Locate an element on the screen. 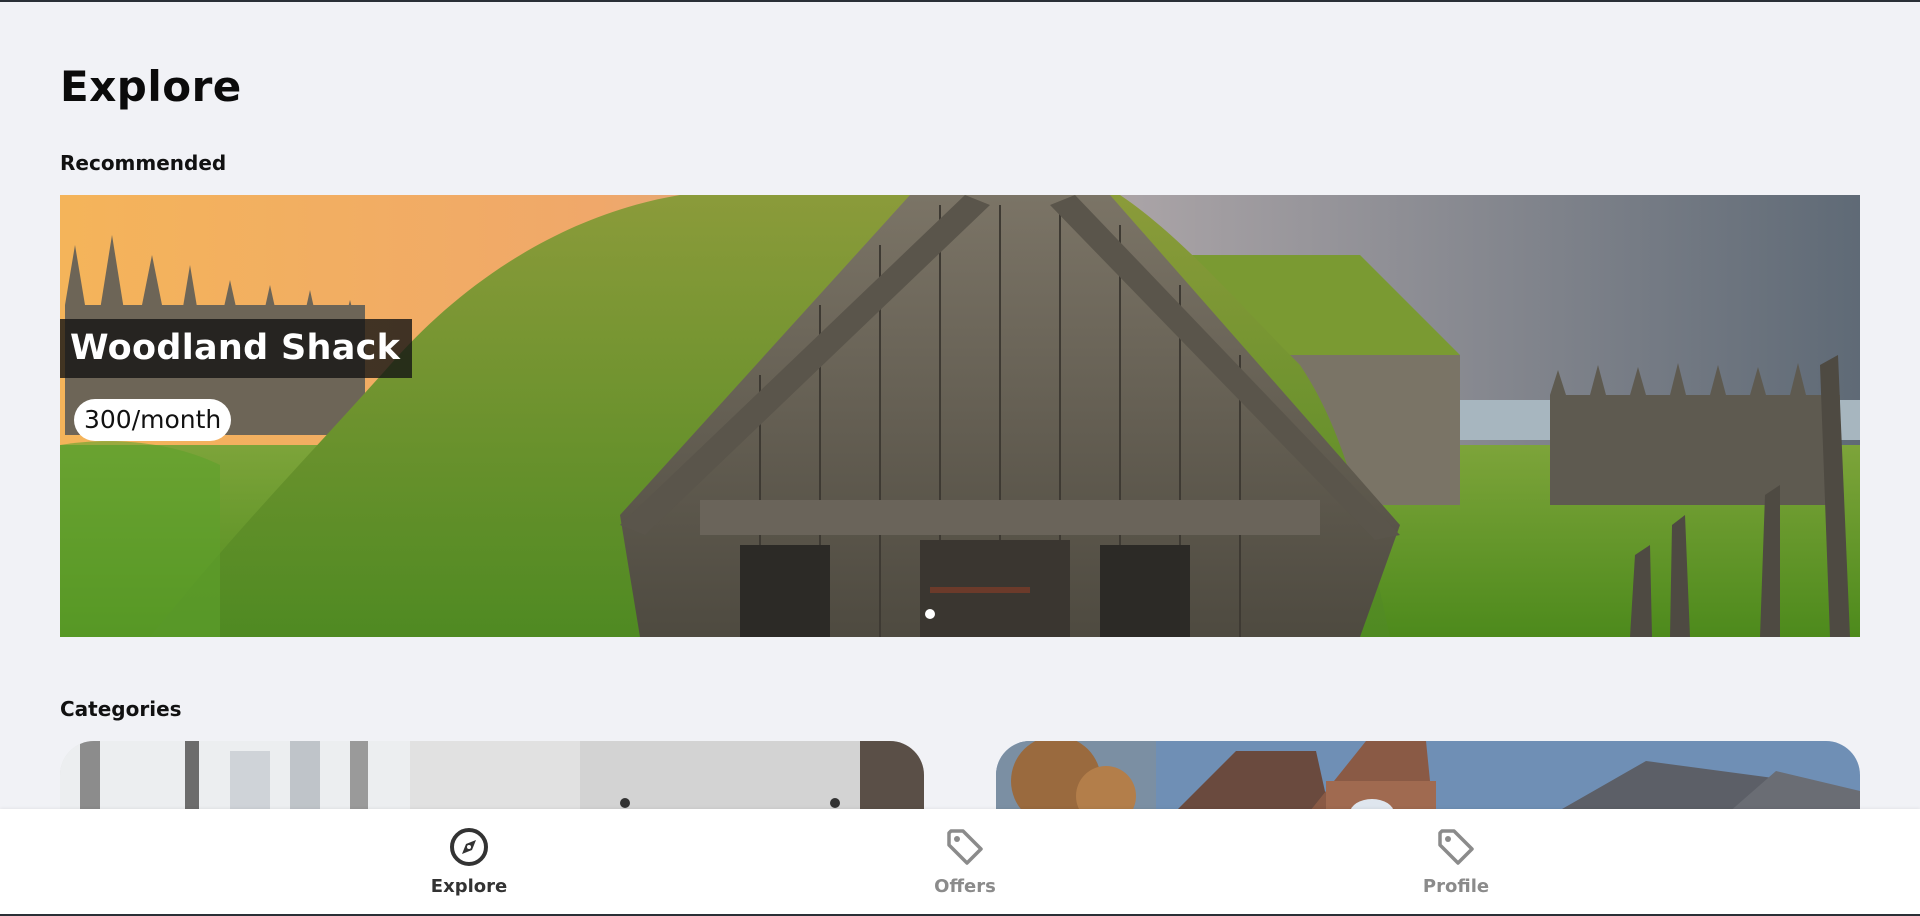 The height and width of the screenshot is (916, 1920). nav-item-profile: Profile is located at coordinates (1456, 862).